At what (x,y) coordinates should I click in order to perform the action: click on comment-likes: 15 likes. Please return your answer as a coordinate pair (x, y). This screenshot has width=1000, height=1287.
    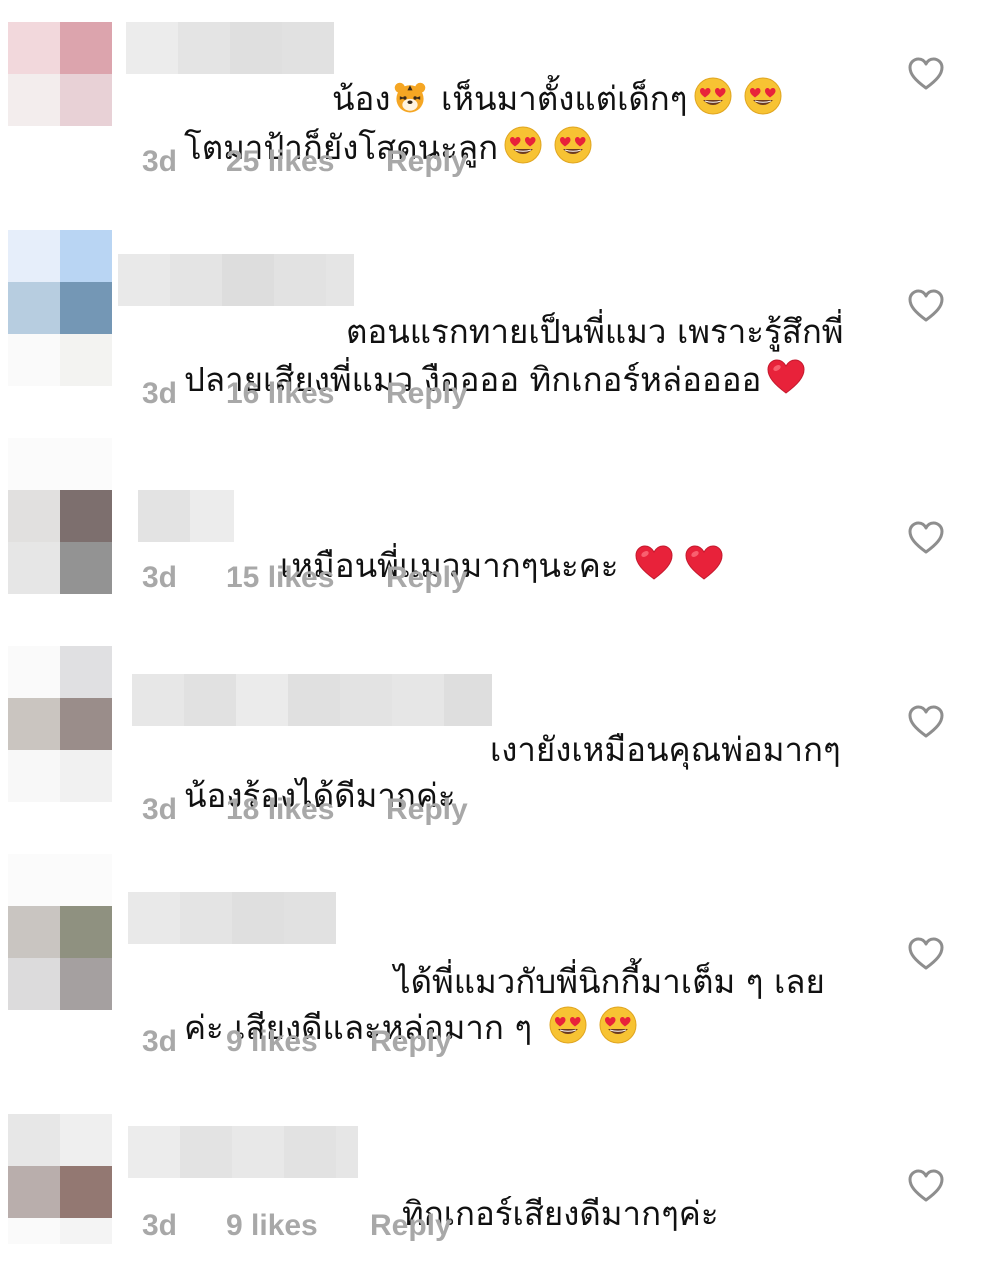
    Looking at the image, I should click on (306, 578).